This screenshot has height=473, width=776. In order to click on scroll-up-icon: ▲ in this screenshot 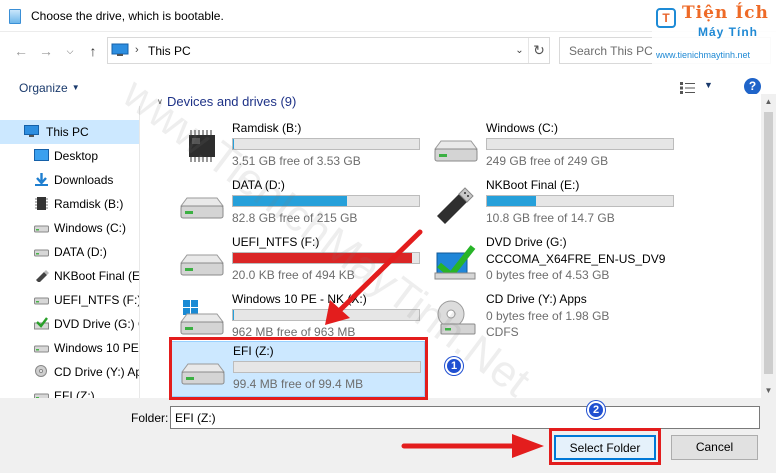, I will do `click(768, 101)`.